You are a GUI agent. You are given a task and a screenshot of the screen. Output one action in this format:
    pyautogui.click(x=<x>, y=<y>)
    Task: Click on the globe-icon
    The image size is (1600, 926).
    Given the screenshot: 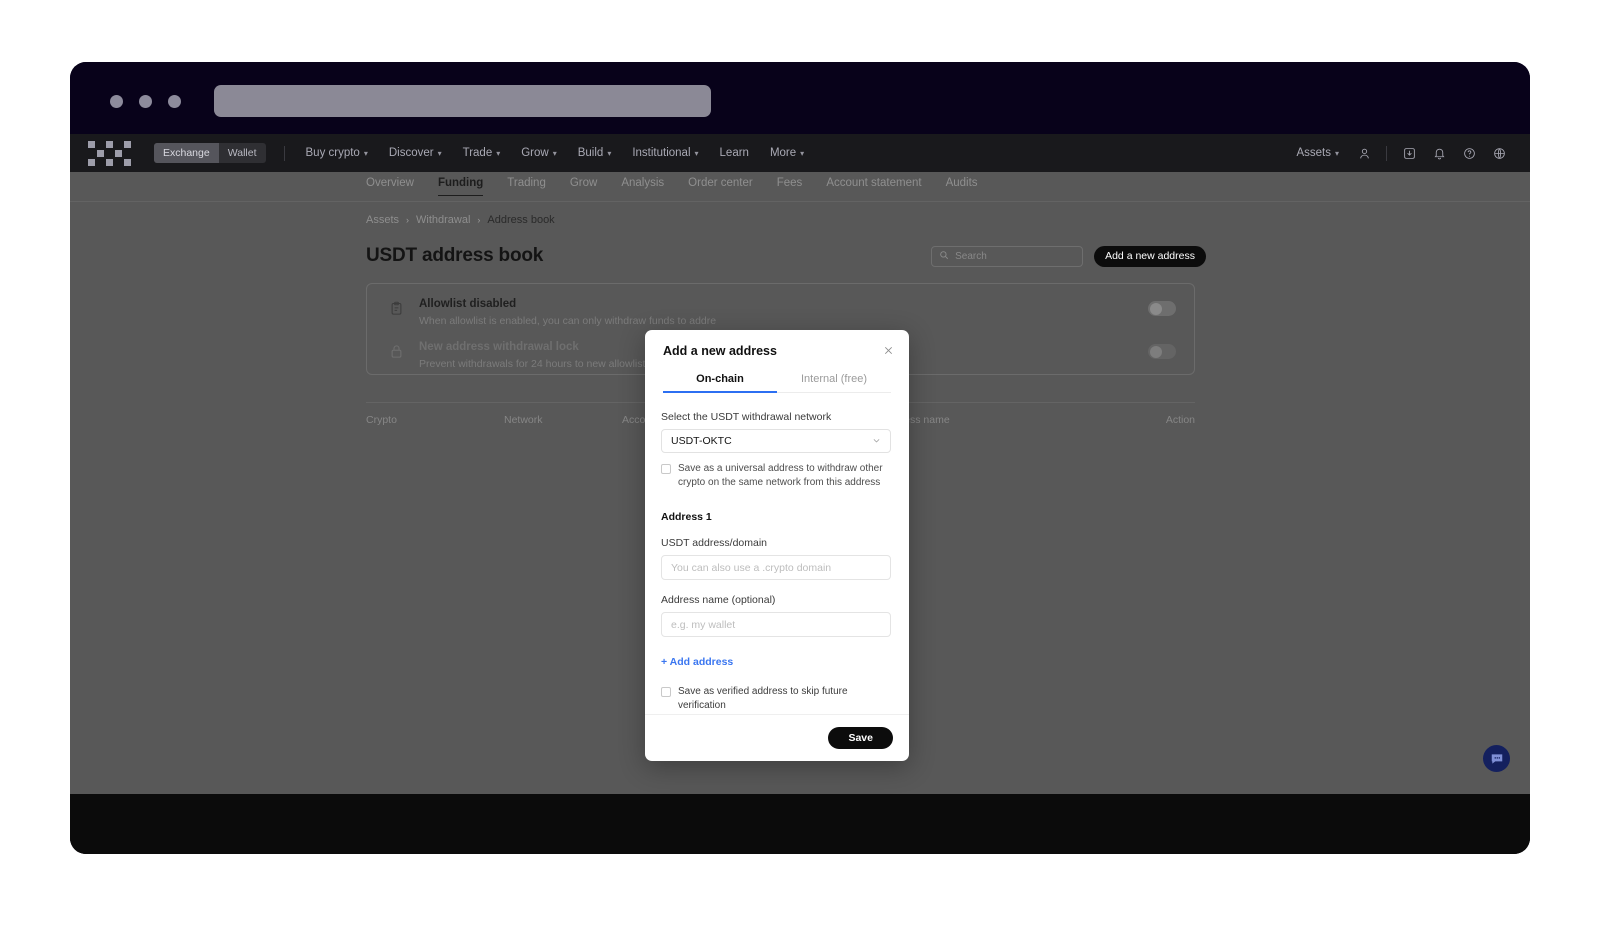 What is the action you would take?
    pyautogui.click(x=1499, y=153)
    